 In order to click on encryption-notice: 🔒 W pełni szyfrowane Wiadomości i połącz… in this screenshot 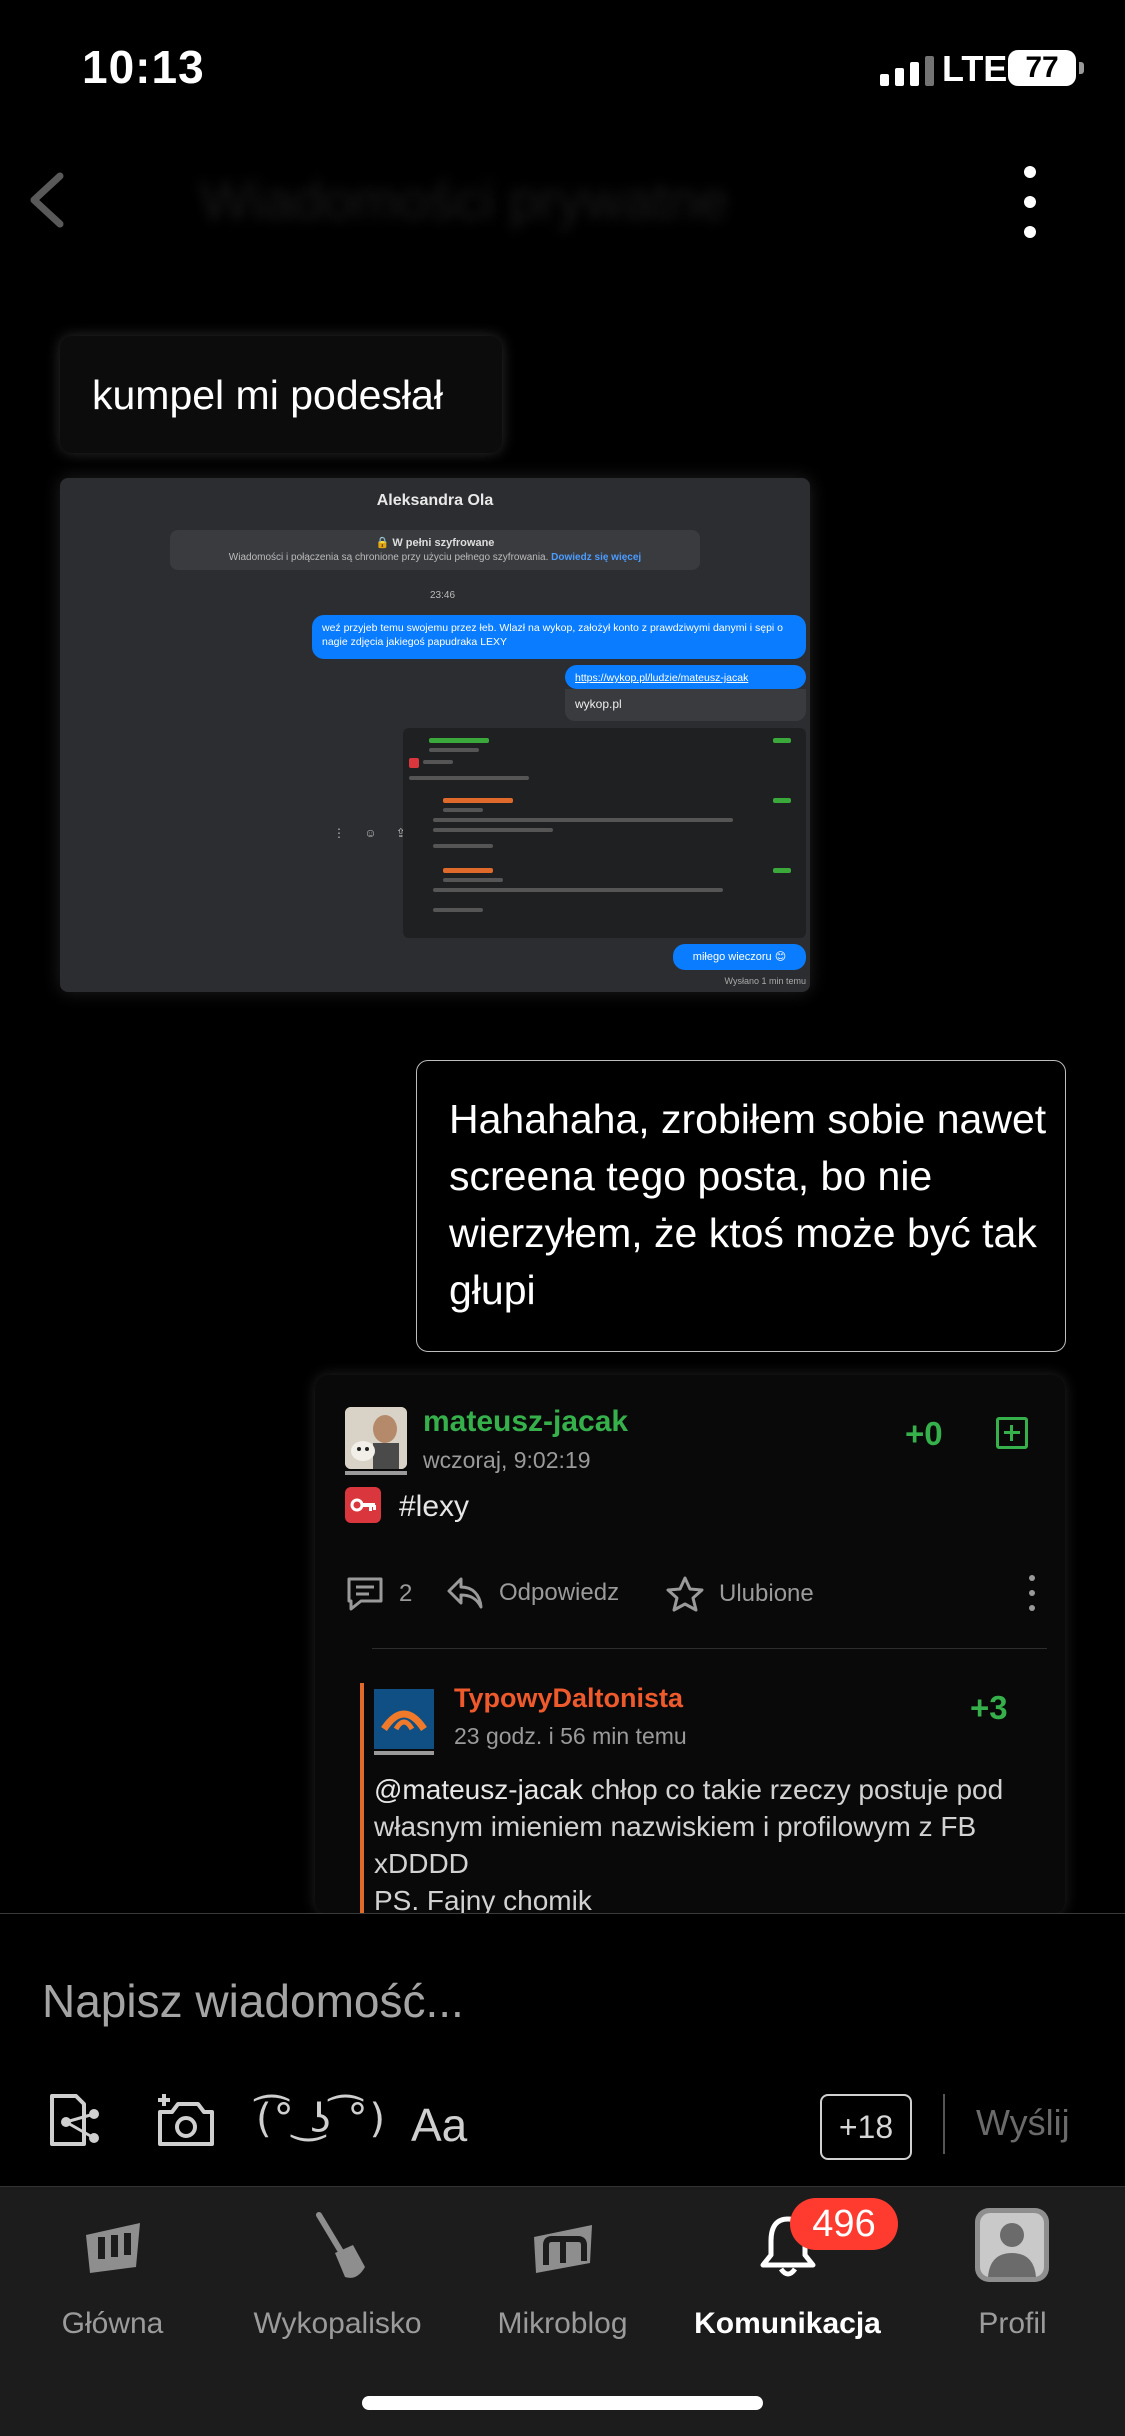, I will do `click(435, 550)`.